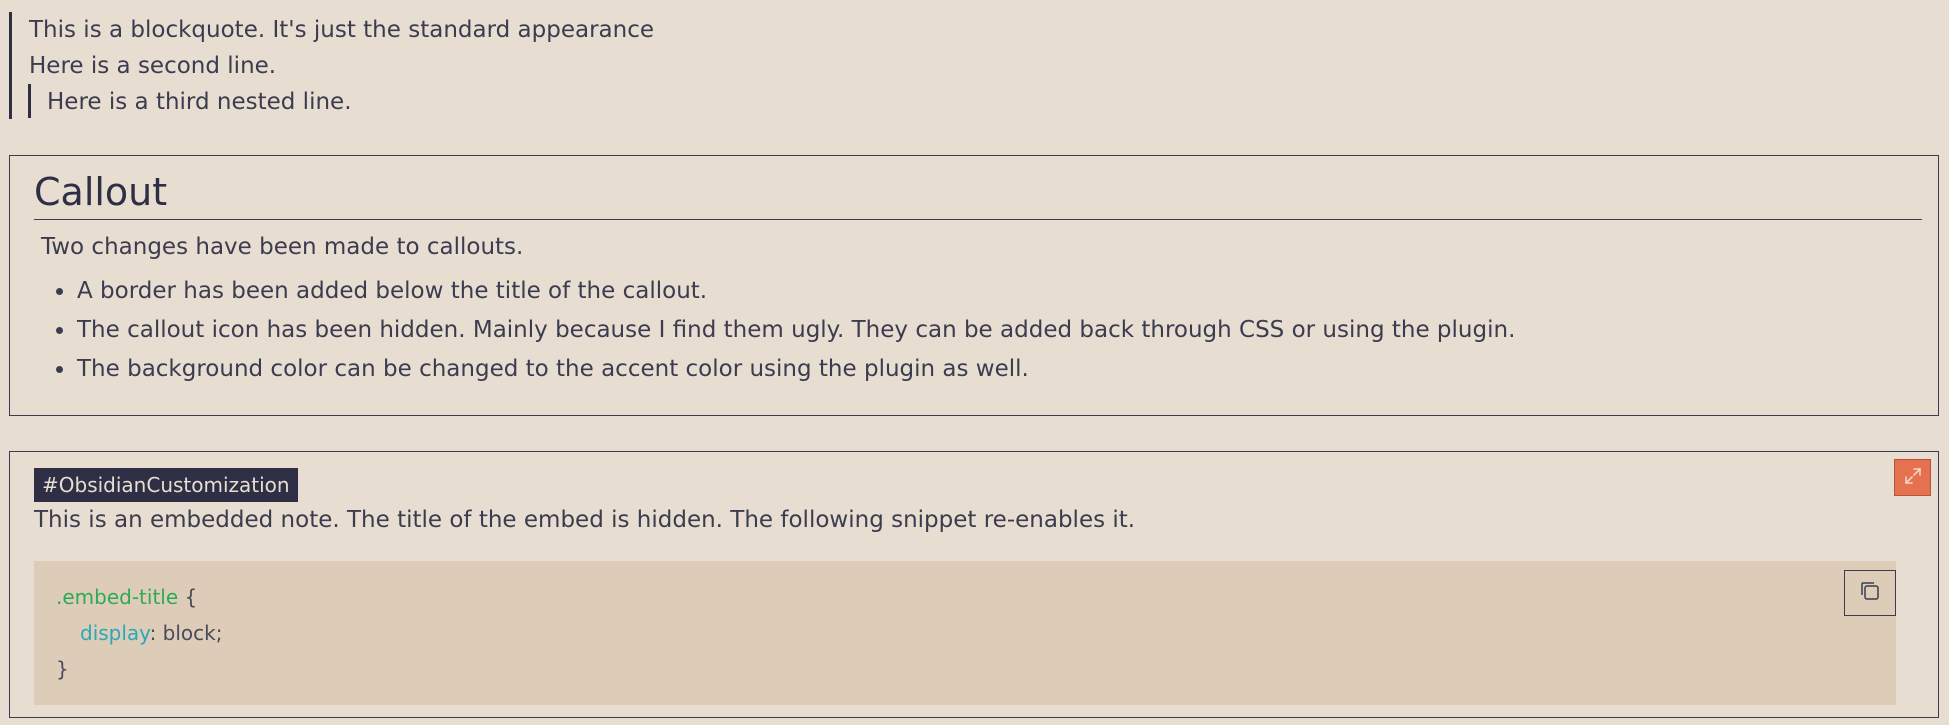 This screenshot has height=725, width=1949. Describe the element at coordinates (199, 102) in the screenshot. I see `nested-blockquote-line: Here is a third nested line.` at that location.